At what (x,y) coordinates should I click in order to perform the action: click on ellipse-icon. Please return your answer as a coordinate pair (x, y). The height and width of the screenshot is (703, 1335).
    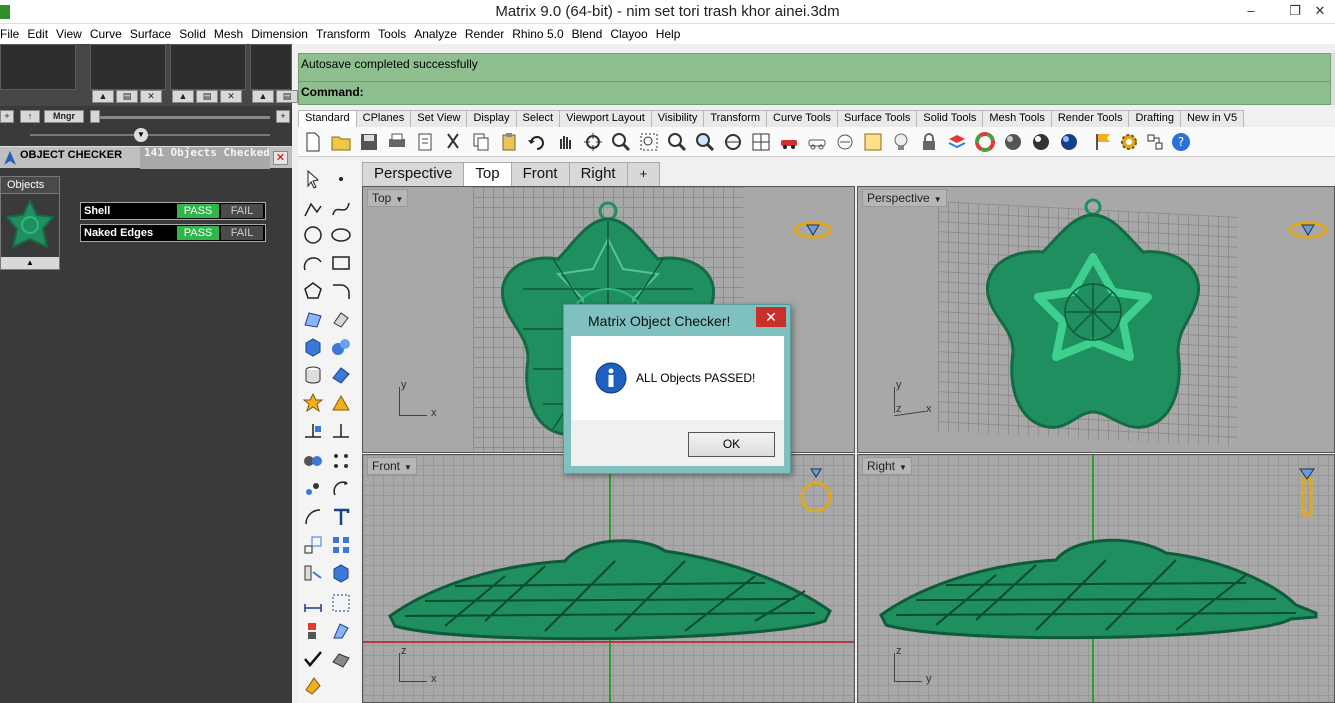
    Looking at the image, I should click on (341, 235).